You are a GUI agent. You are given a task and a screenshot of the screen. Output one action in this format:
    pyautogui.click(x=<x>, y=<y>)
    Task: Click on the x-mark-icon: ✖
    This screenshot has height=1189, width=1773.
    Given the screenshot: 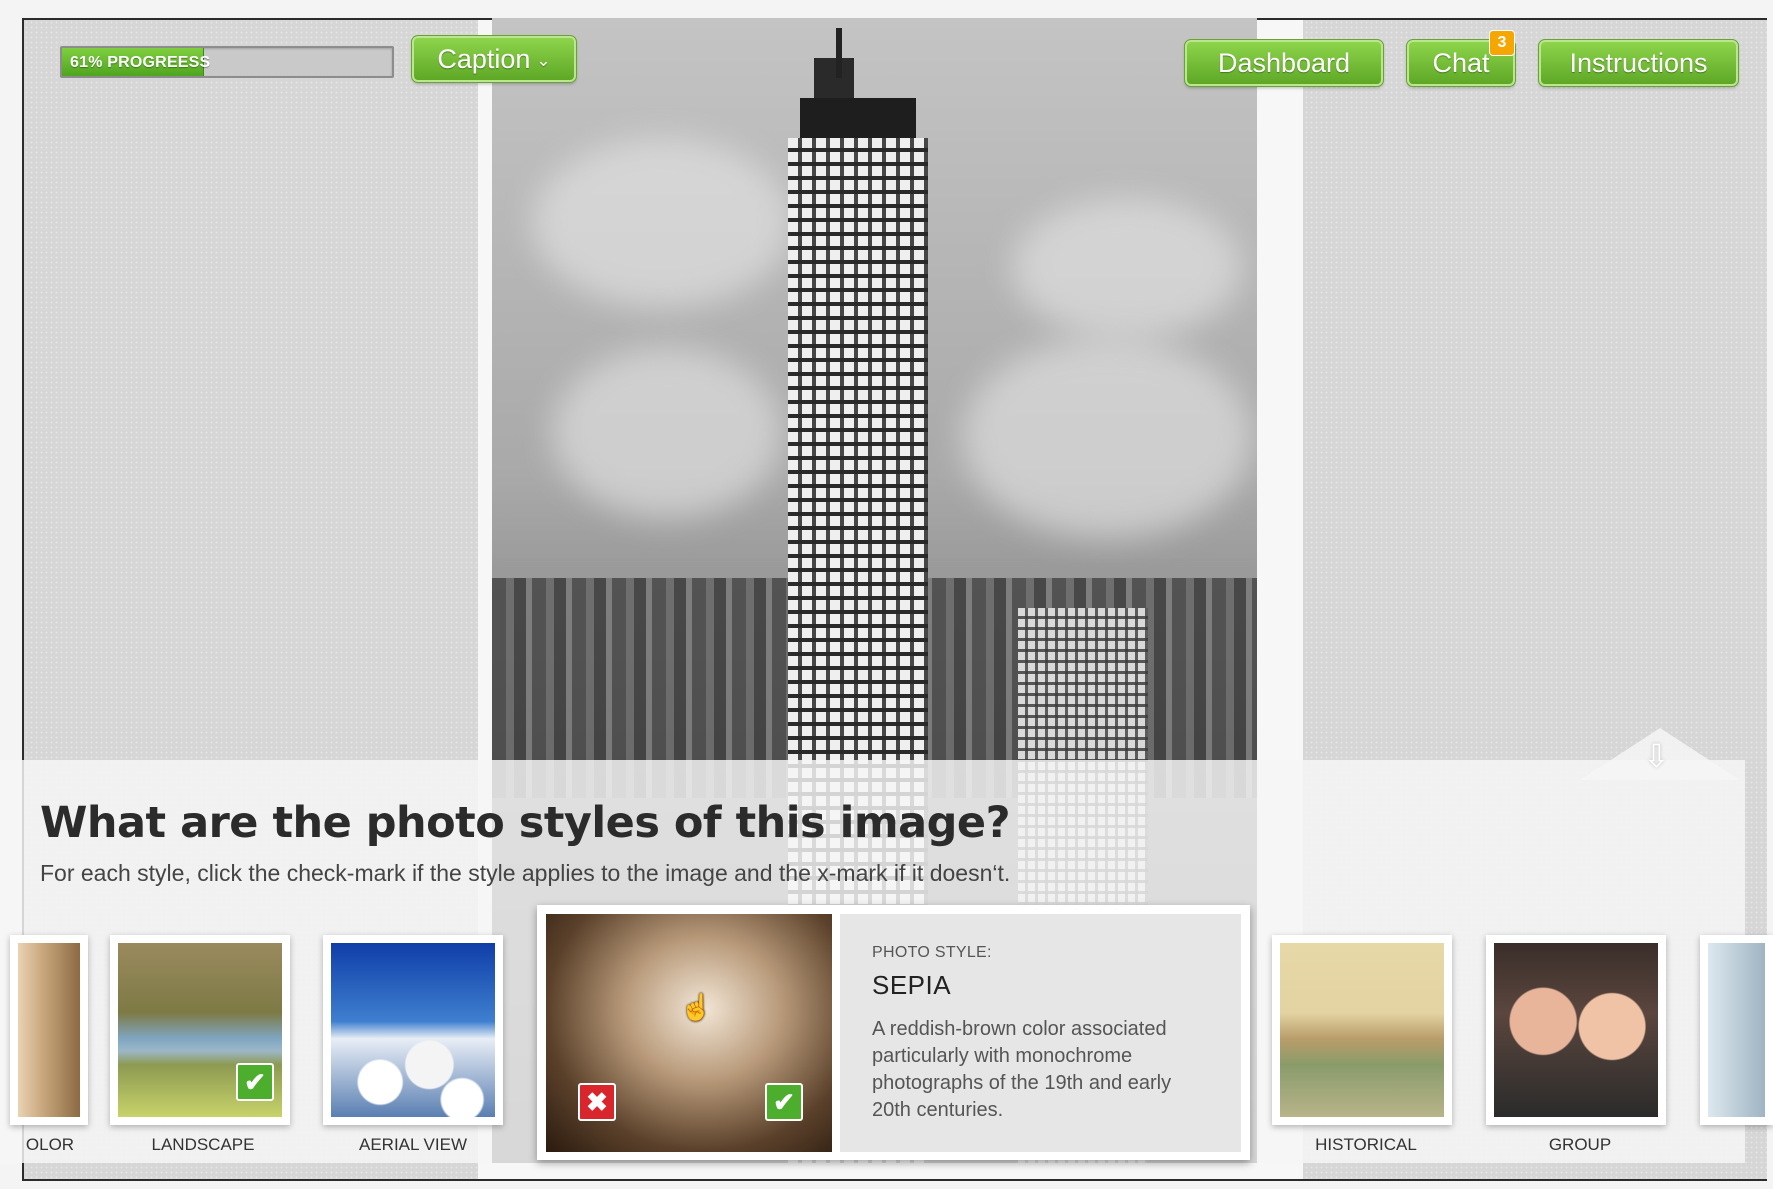 What is the action you would take?
    pyautogui.click(x=597, y=1102)
    